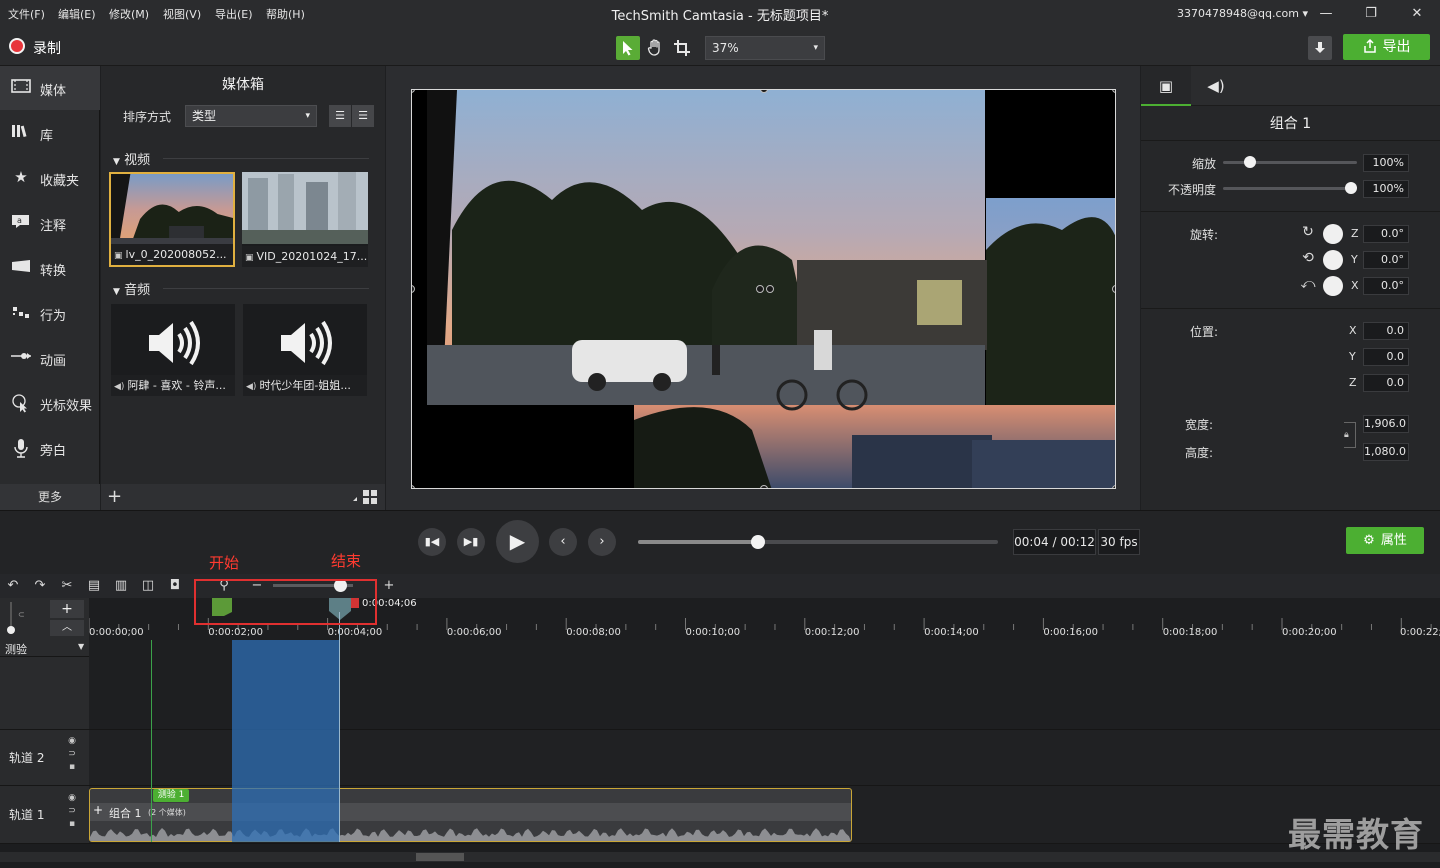 This screenshot has height=868, width=1440. I want to click on minimize-button: —, so click(1326, 14).